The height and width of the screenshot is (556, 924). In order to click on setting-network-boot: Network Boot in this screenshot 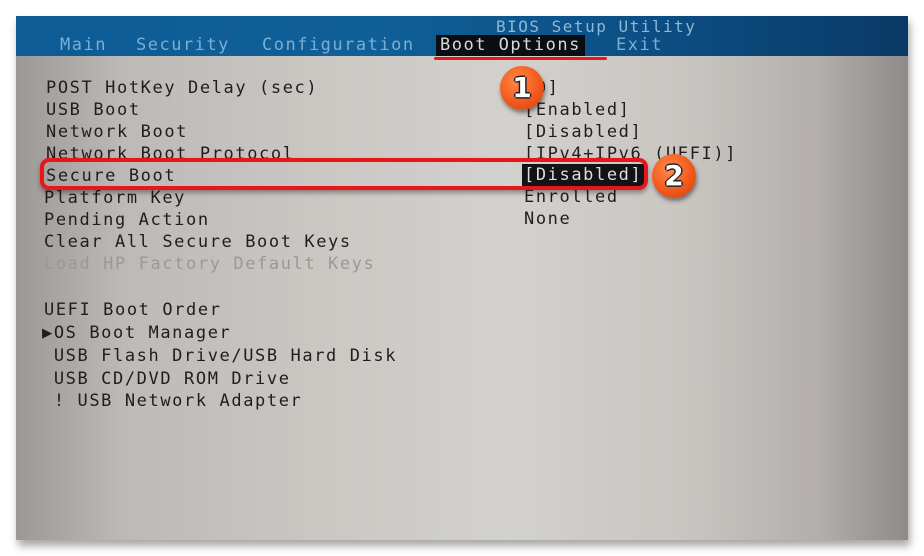, I will do `click(117, 132)`.